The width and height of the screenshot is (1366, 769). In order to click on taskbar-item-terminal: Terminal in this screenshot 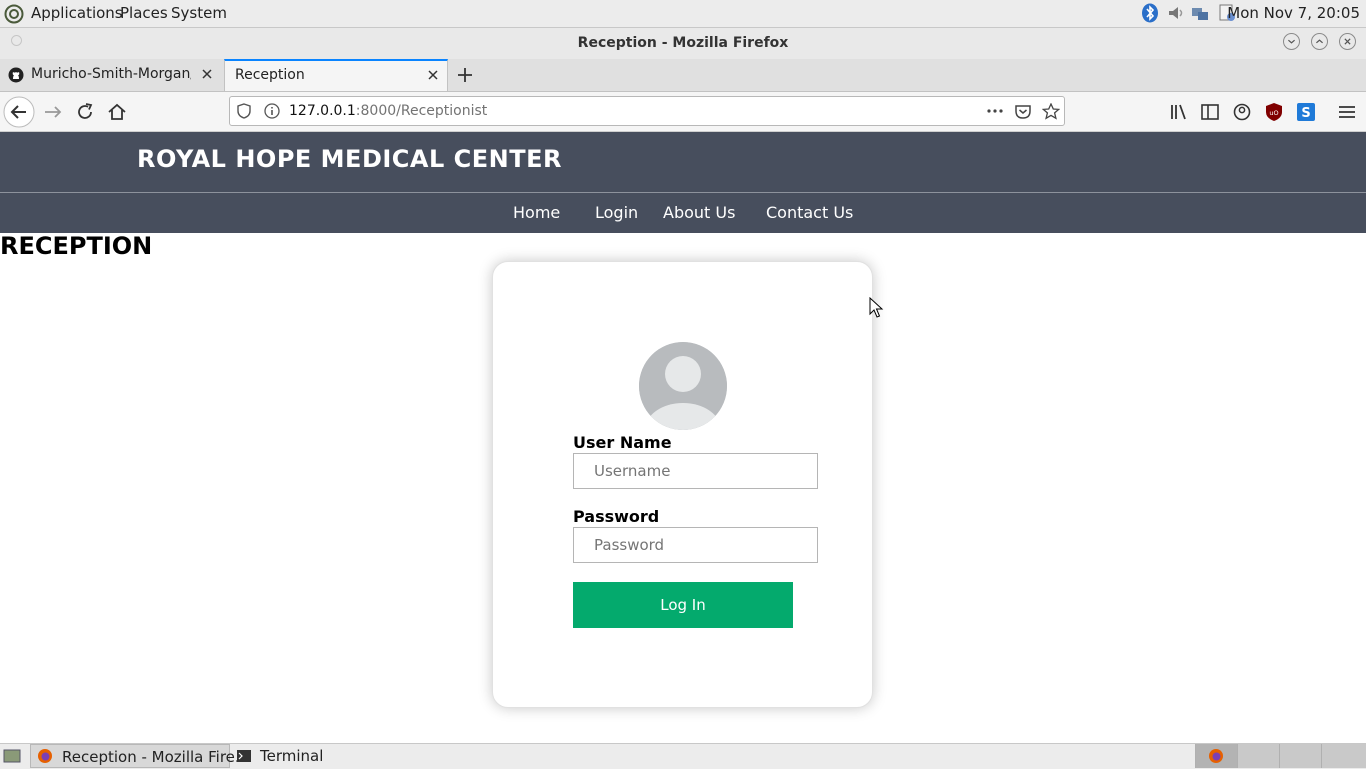, I will do `click(287, 756)`.